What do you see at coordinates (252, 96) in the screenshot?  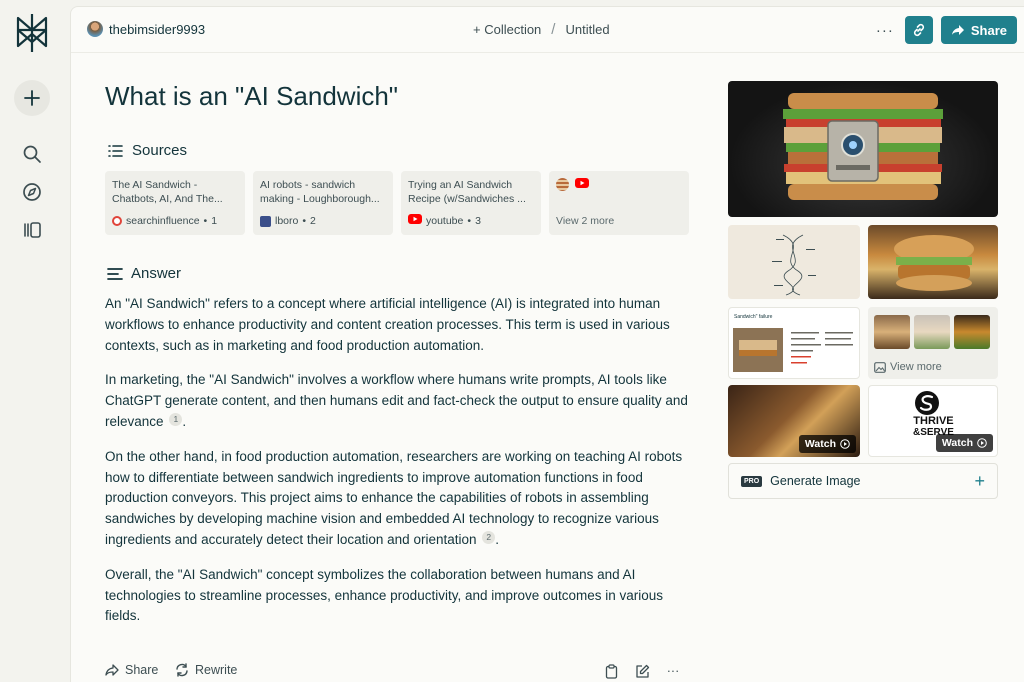 I see `page-title: What is an "AI Sandwich"` at bounding box center [252, 96].